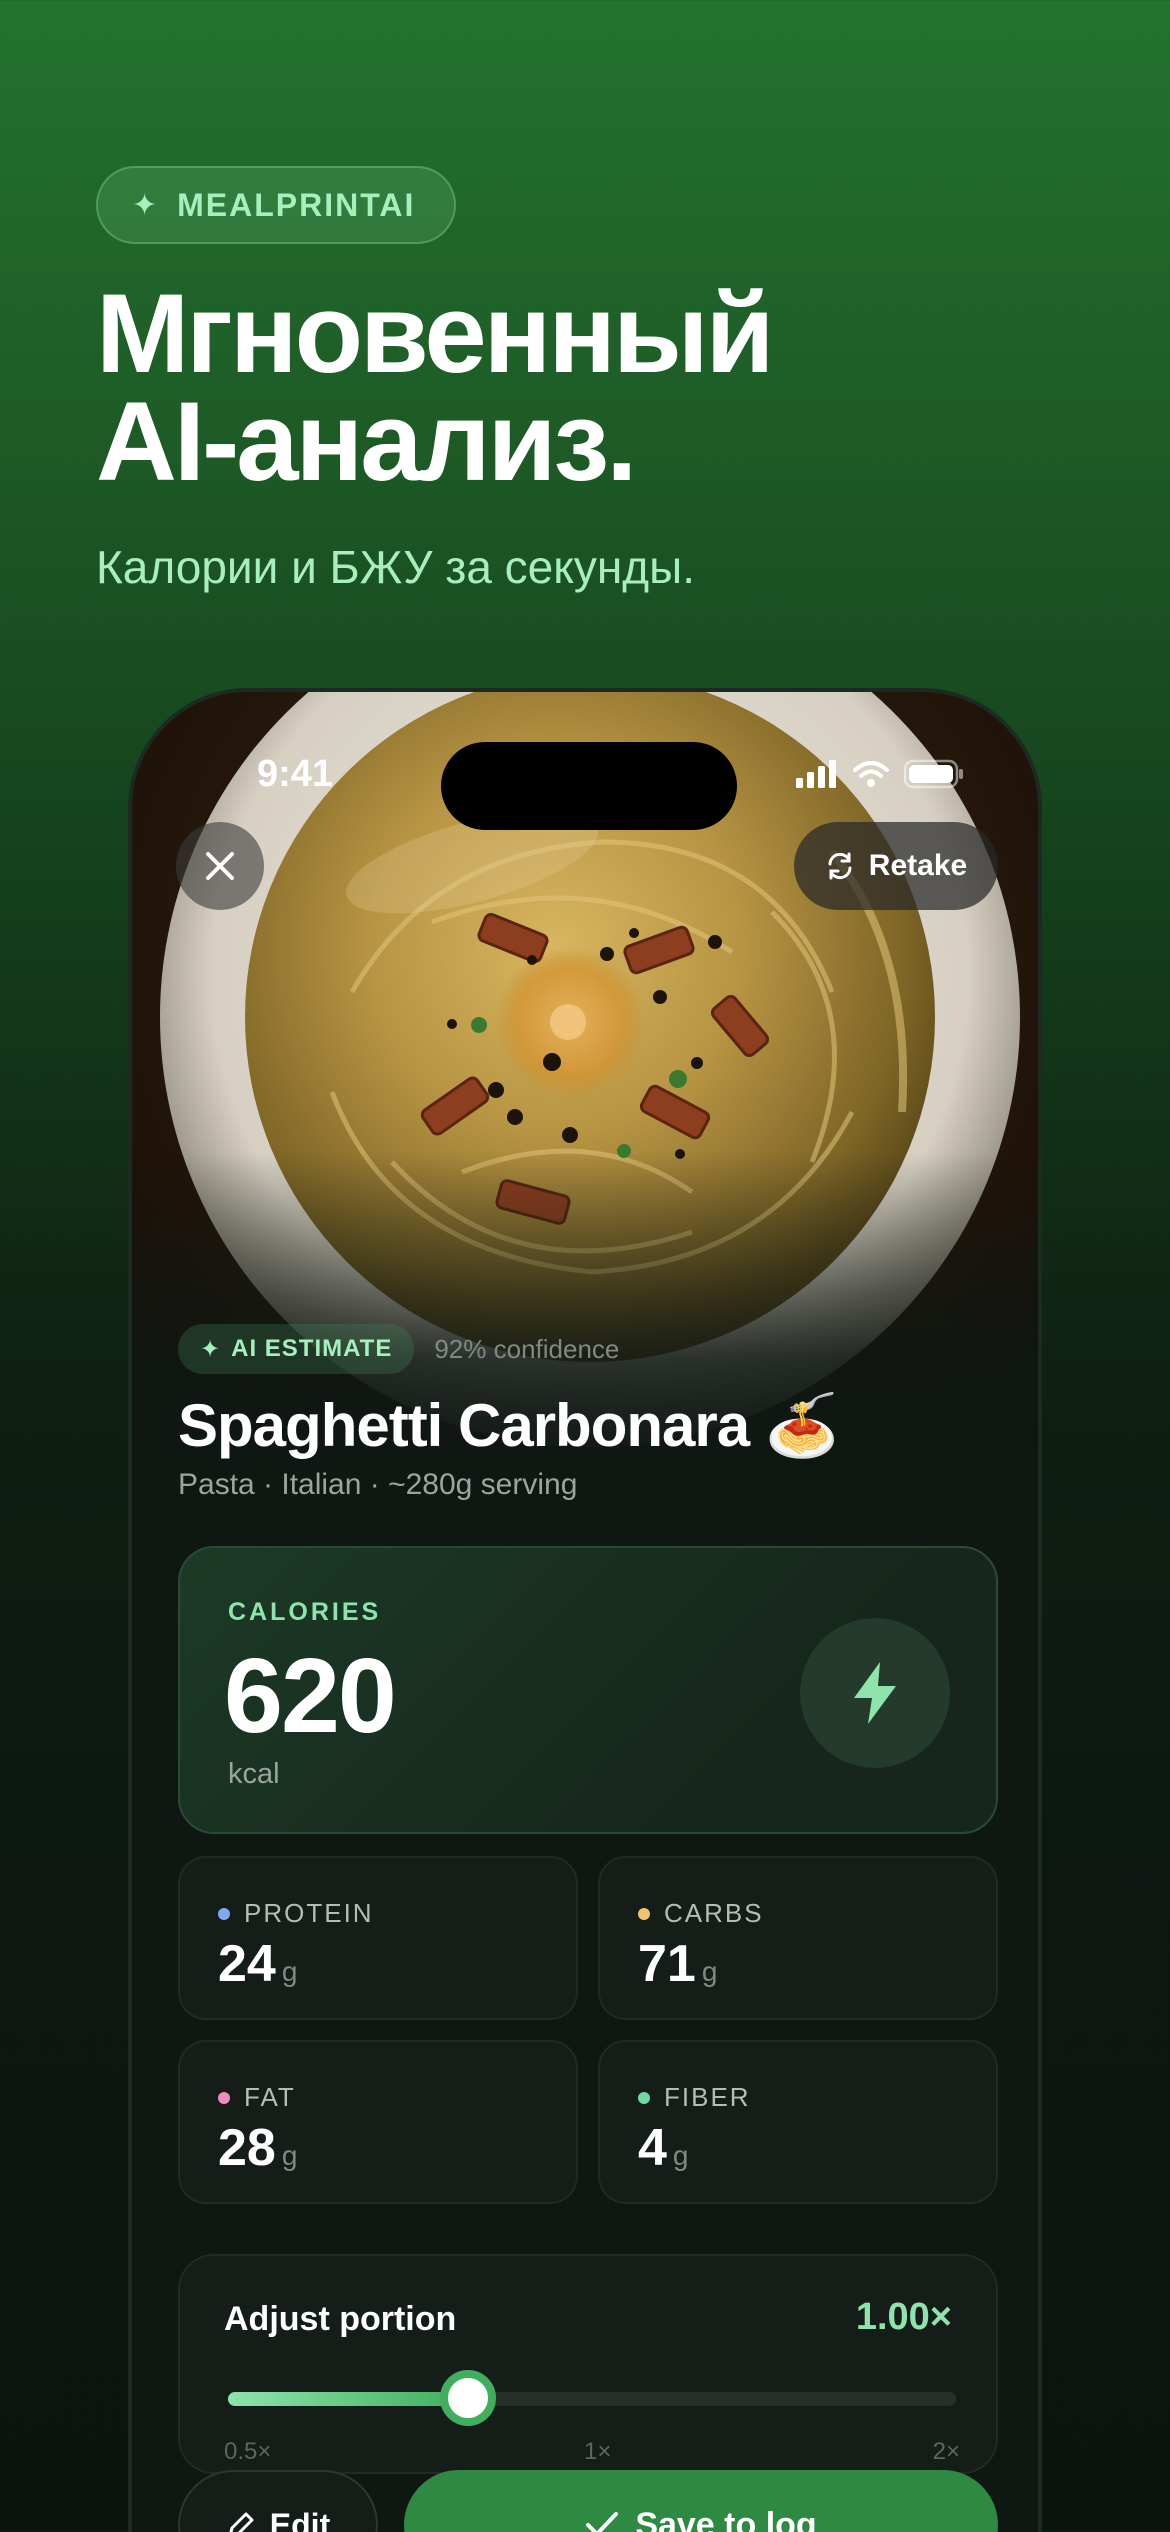 This screenshot has width=1170, height=2532. What do you see at coordinates (310, 1696) in the screenshot?
I see `calories-value: 620` at bounding box center [310, 1696].